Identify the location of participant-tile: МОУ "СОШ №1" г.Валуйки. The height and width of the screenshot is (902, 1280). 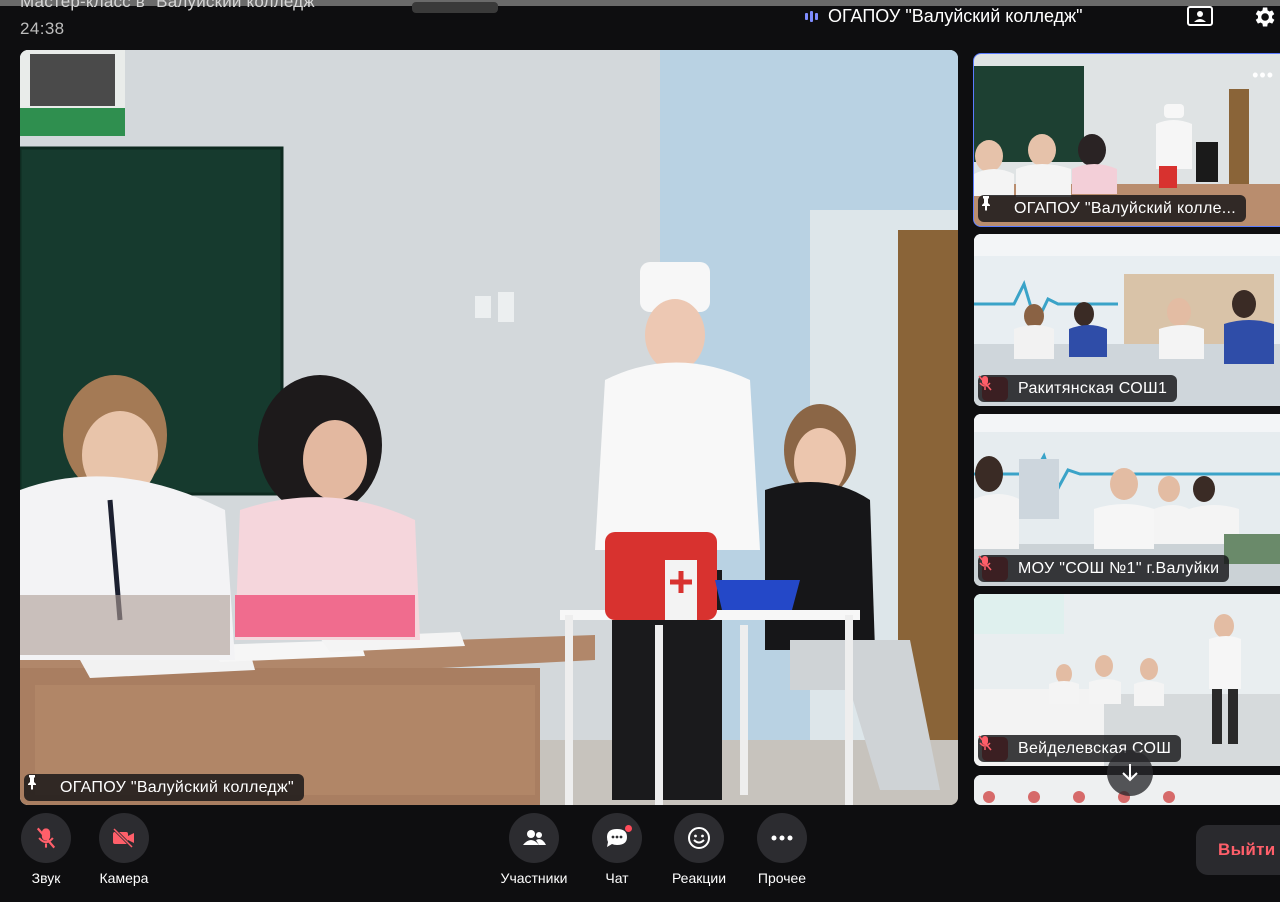
(1127, 500).